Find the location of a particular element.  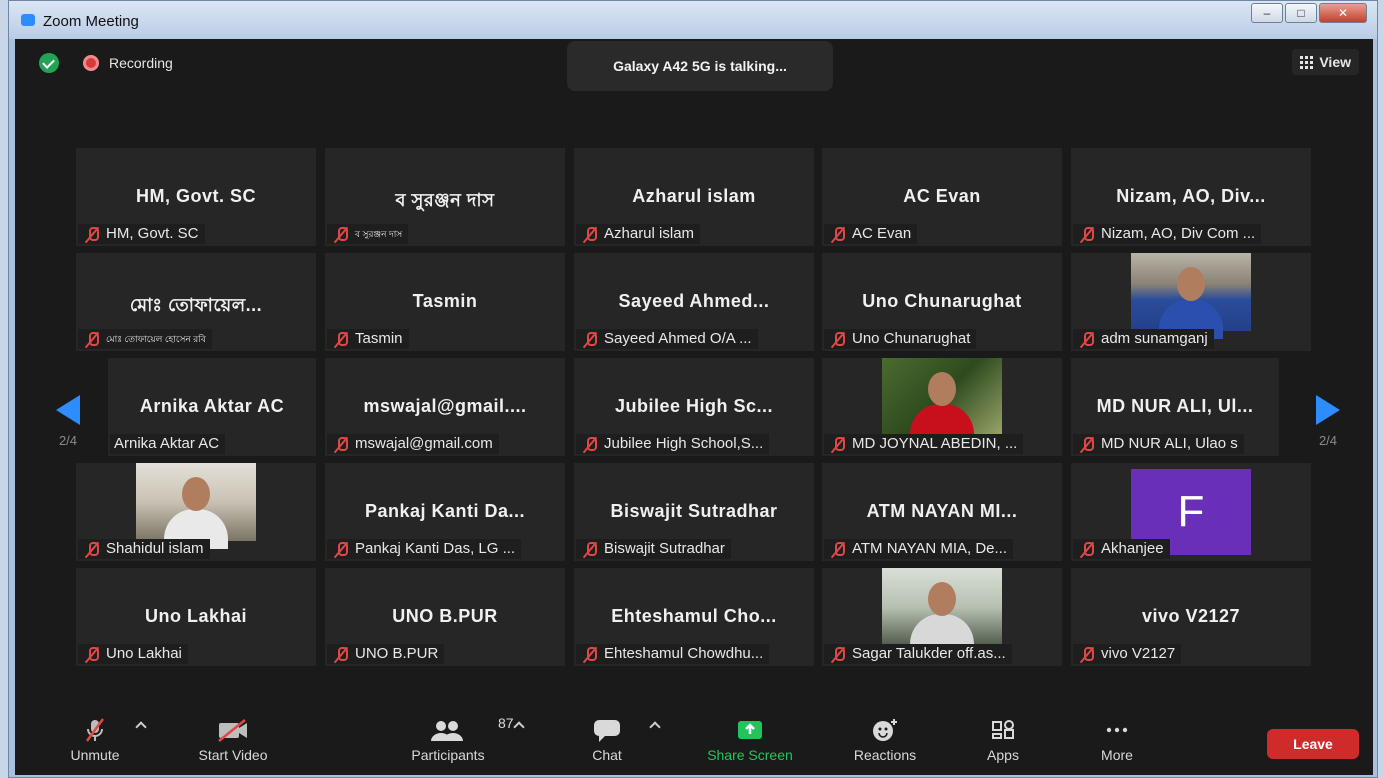

participant-display-name: Arnika Aktar AC is located at coordinates (212, 406).